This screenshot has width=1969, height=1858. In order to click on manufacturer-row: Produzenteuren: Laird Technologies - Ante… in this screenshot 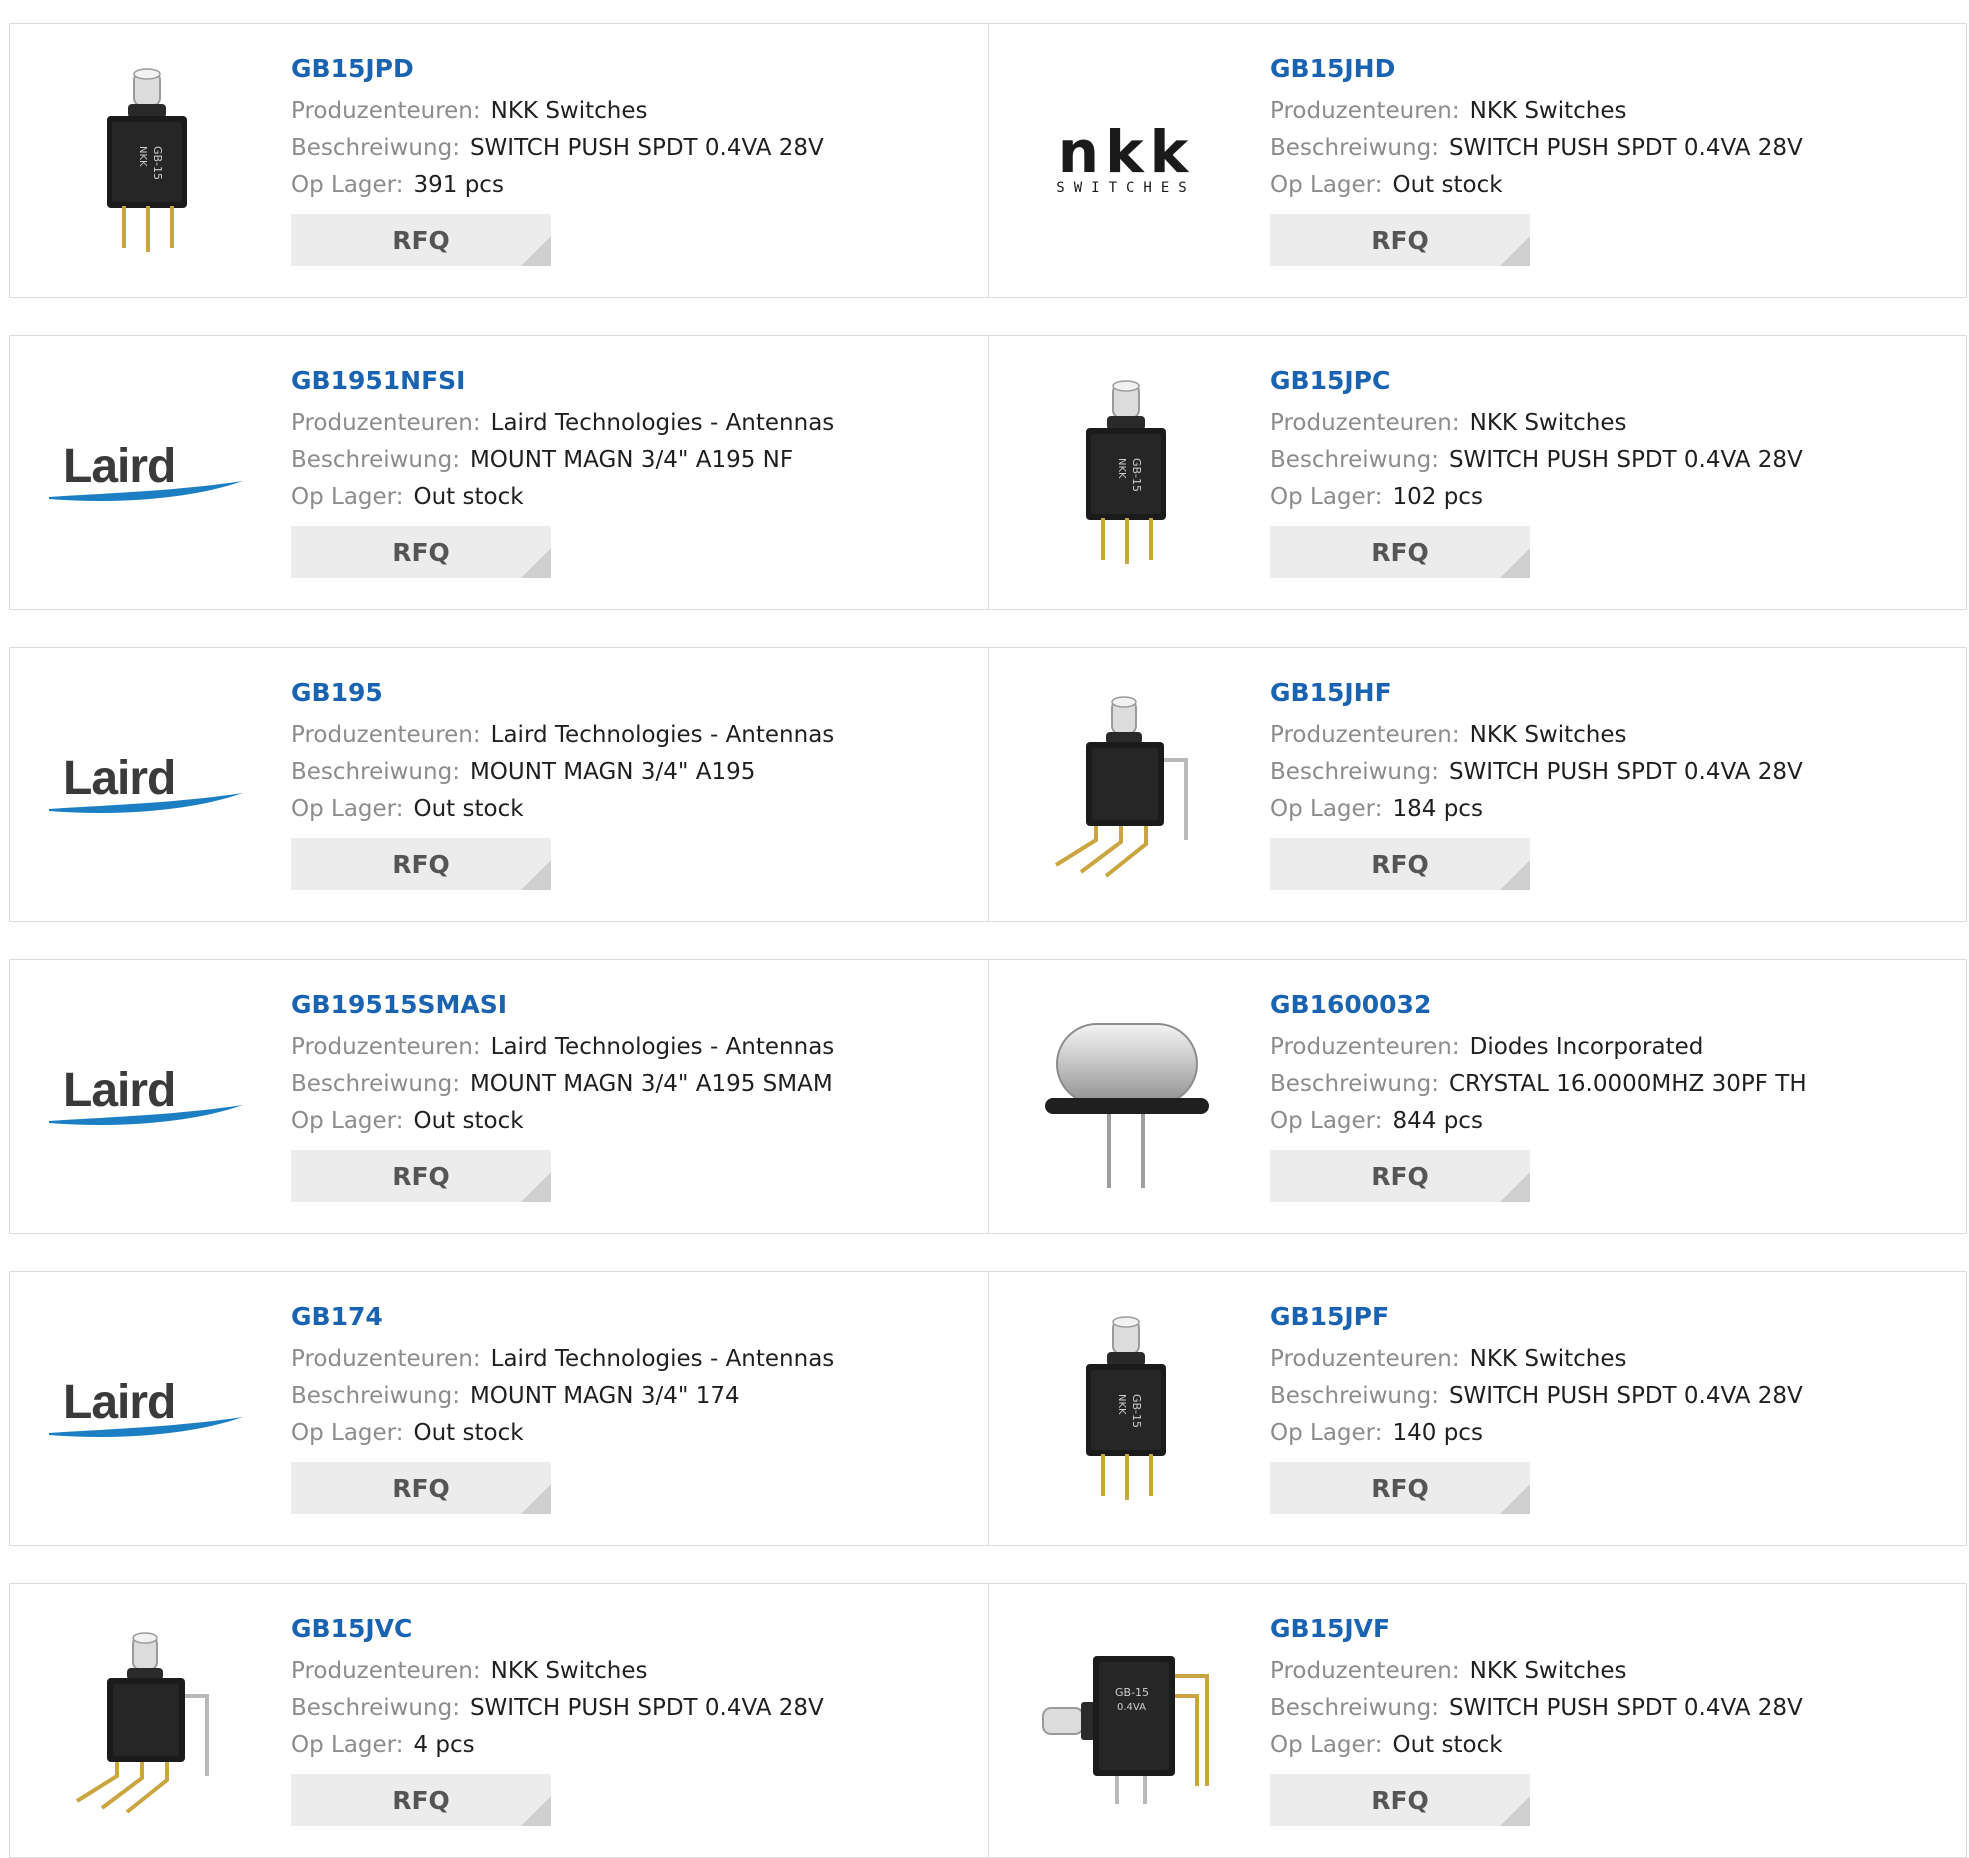, I will do `click(562, 735)`.